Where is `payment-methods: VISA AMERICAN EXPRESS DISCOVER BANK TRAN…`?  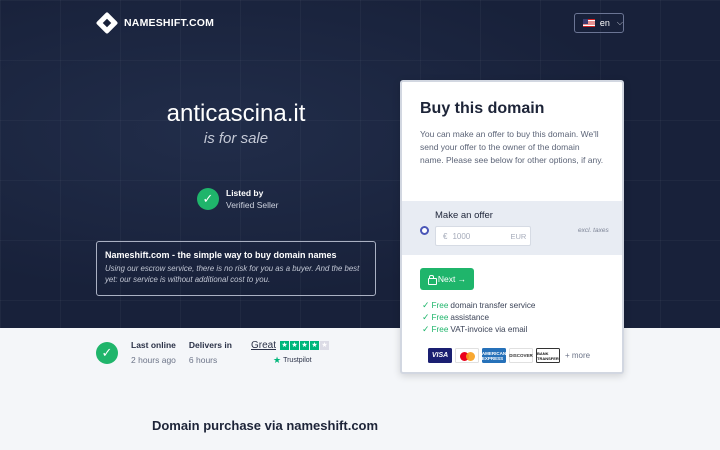
payment-methods: VISA AMERICAN EXPRESS DISCOVER BANK TRAN… is located at coordinates (509, 355).